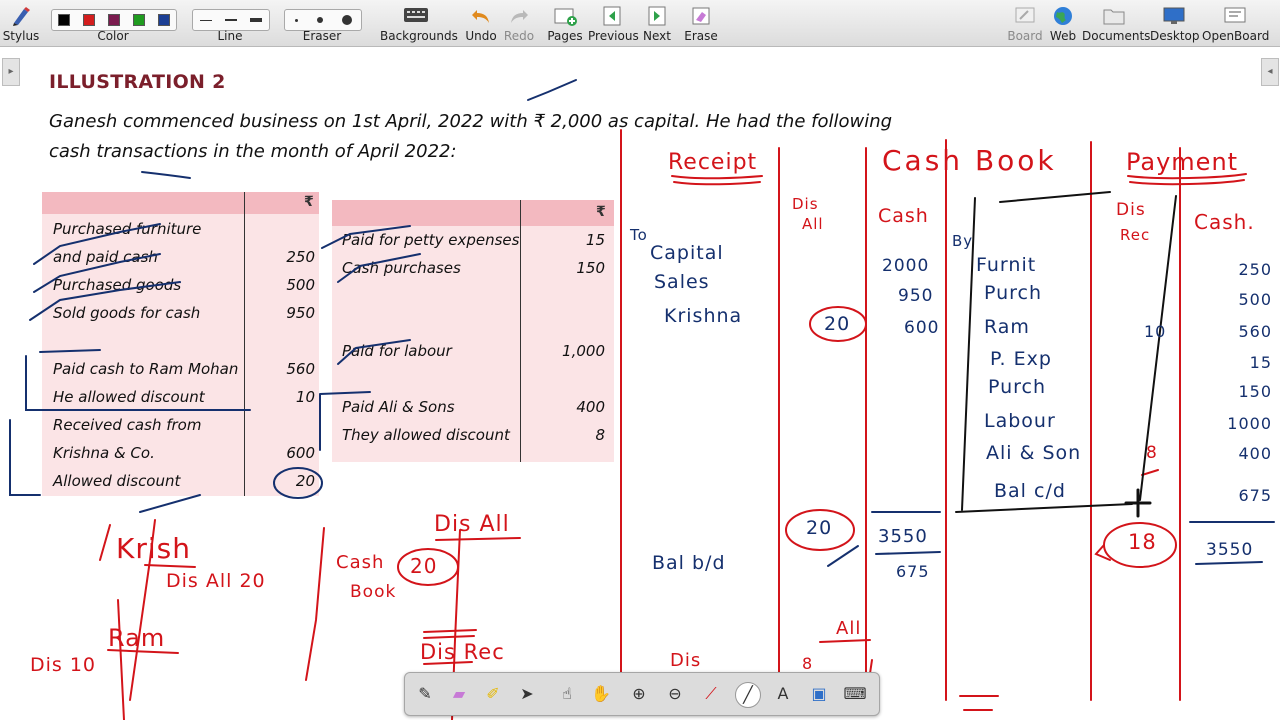 The image size is (1280, 720). Describe the element at coordinates (64, 20) in the screenshot. I see `color-swatch-black` at that location.